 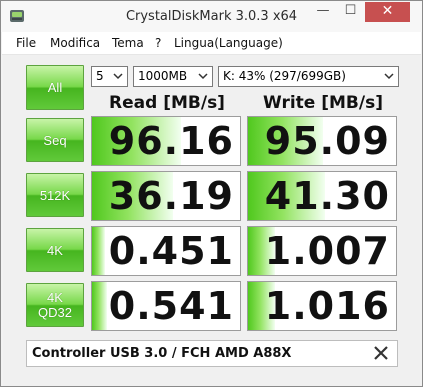 I want to click on all-button: All, so click(x=55, y=87).